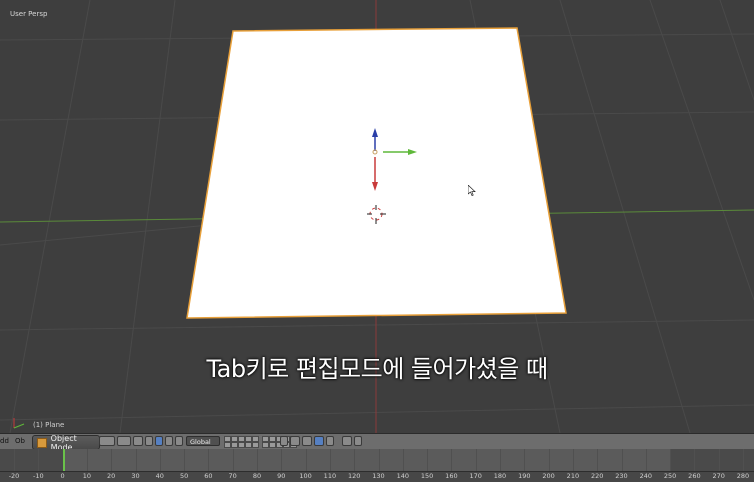 Image resolution: width=754 pixels, height=482 pixels. Describe the element at coordinates (377, 442) in the screenshot. I see `viewport-header: dd Ob Object Mode Global` at that location.